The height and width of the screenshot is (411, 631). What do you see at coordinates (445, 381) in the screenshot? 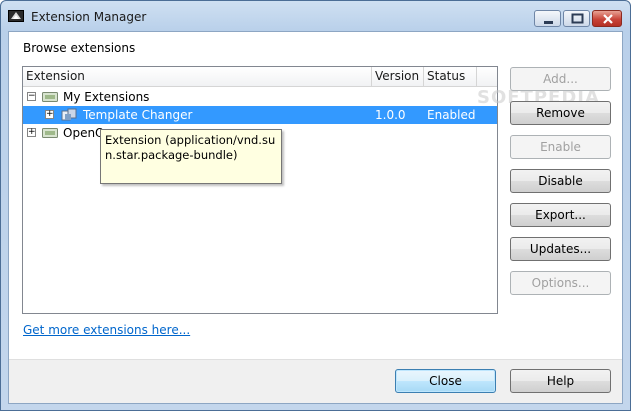
I see `close-button: Close` at bounding box center [445, 381].